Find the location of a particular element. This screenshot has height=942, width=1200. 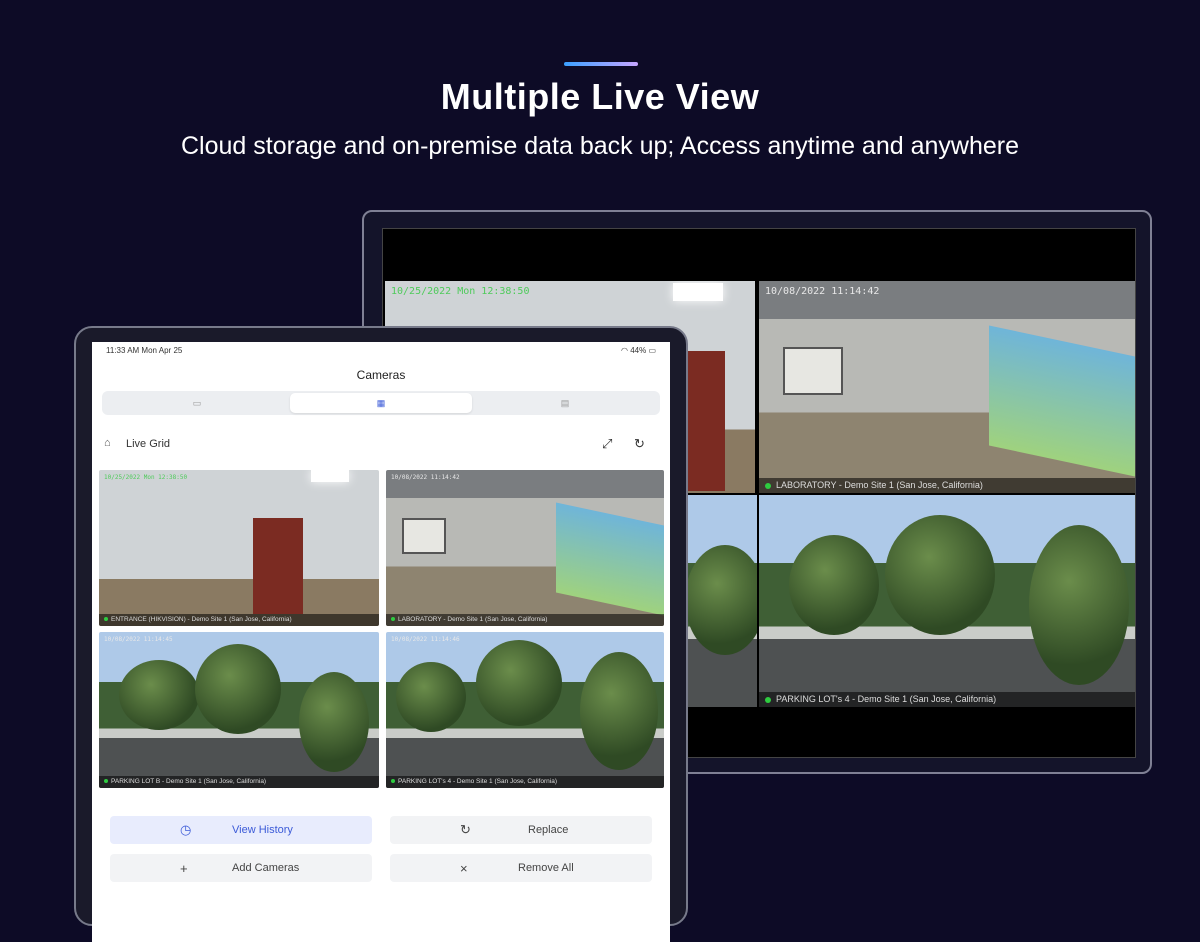

status-time: 11:33 AM Mon Apr 25 is located at coordinates (144, 350).